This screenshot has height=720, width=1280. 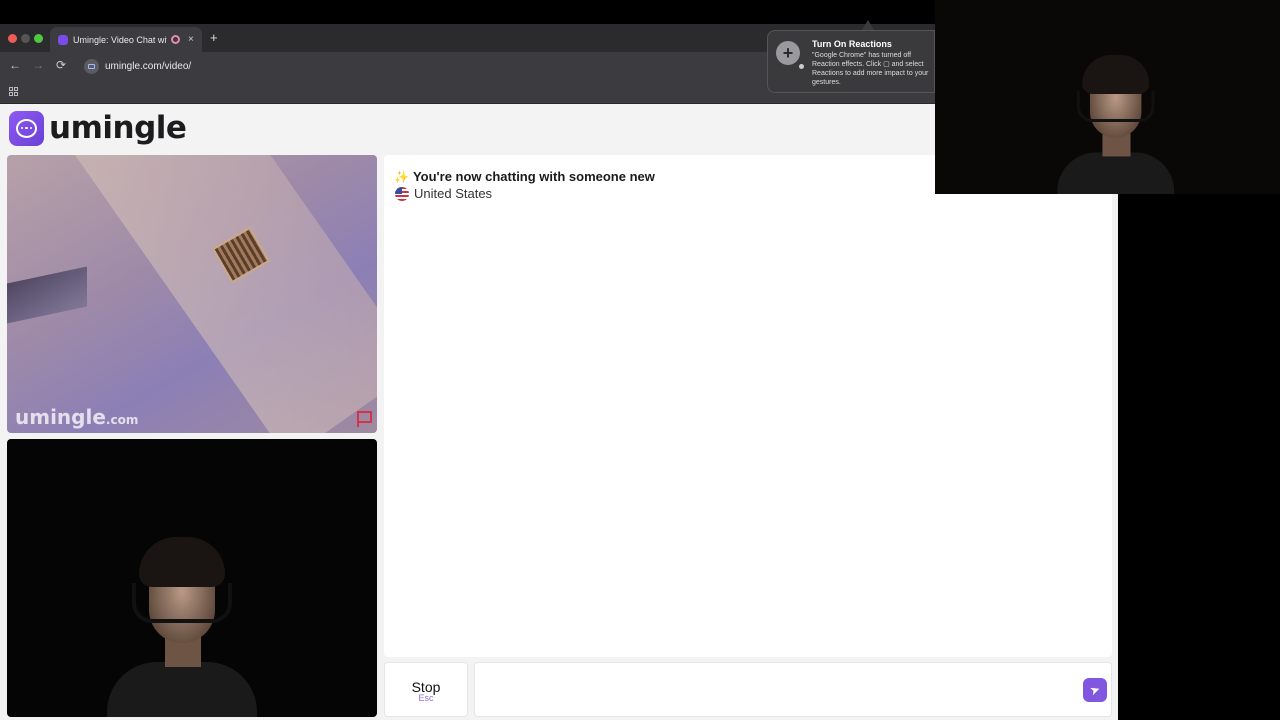 What do you see at coordinates (182, 627) in the screenshot?
I see `user-camera-feed` at bounding box center [182, 627].